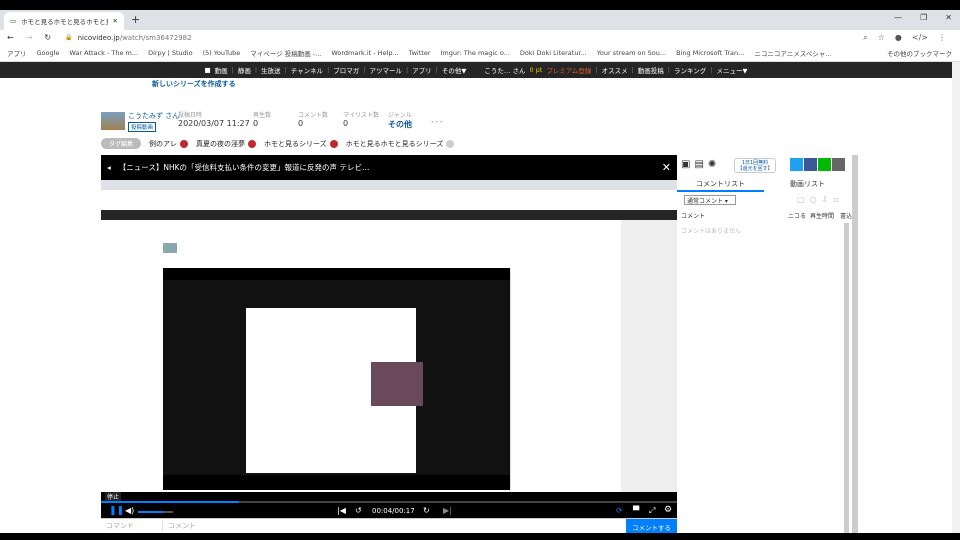 The image size is (960, 540). I want to click on comment-scrollbar, so click(846, 378).